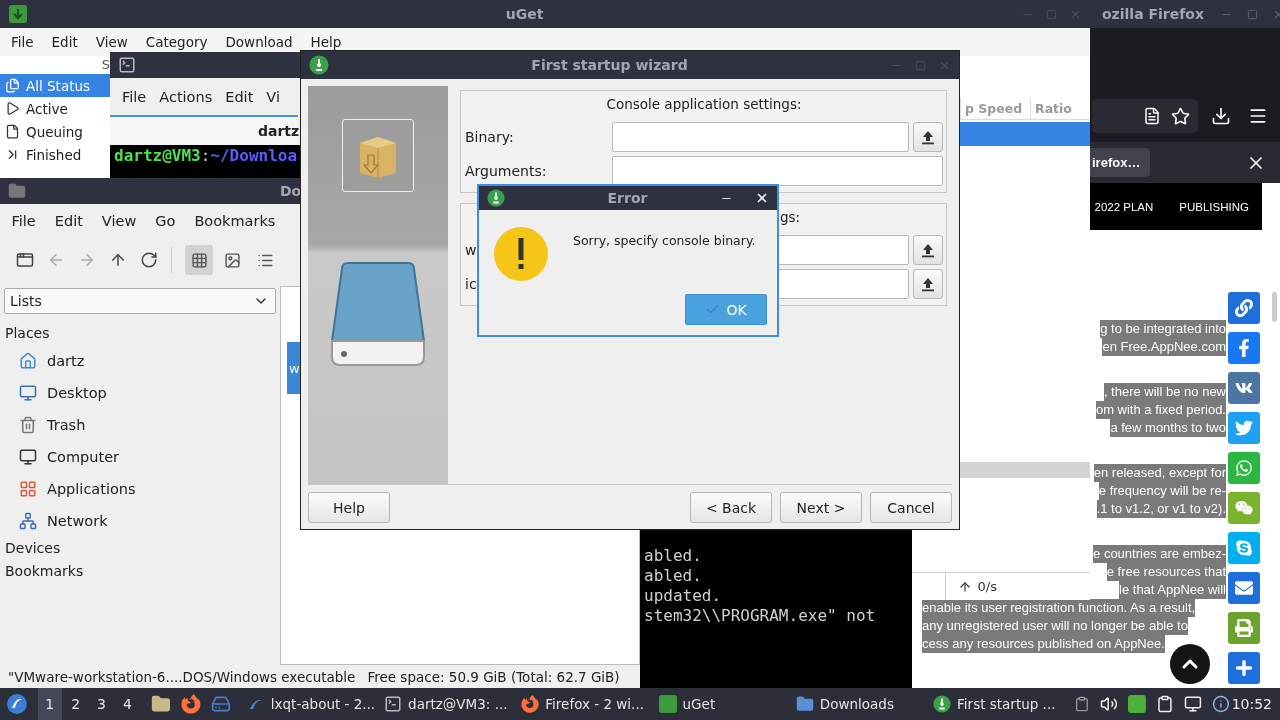  Describe the element at coordinates (182, 676) in the screenshot. I see `status-text: "VMware-workstation-6....DOS/Windows executable` at that location.